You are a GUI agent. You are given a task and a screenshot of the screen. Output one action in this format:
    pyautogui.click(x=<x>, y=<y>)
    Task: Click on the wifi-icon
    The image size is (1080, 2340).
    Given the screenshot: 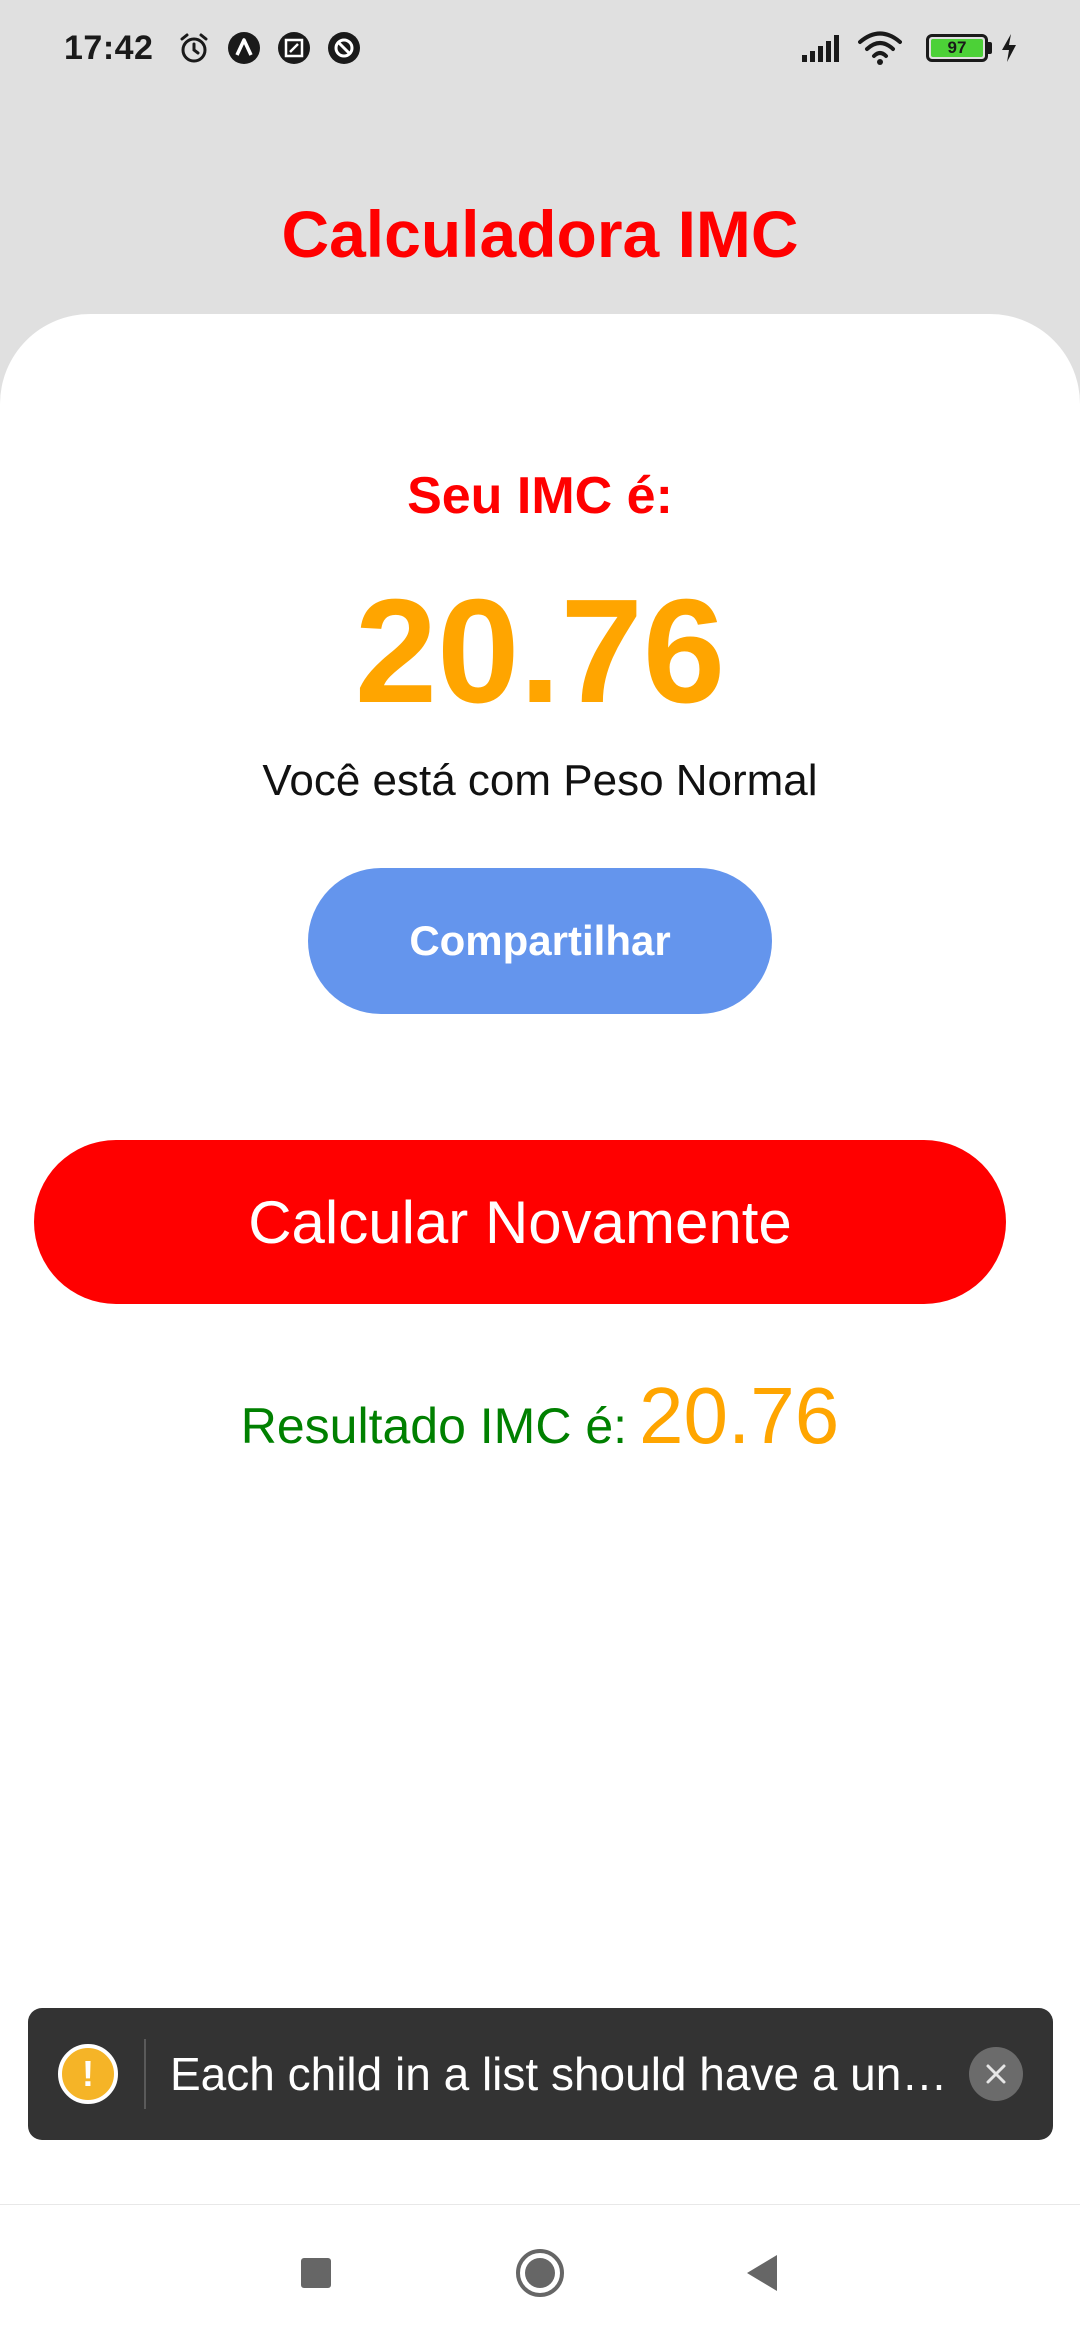 What is the action you would take?
    pyautogui.click(x=880, y=48)
    